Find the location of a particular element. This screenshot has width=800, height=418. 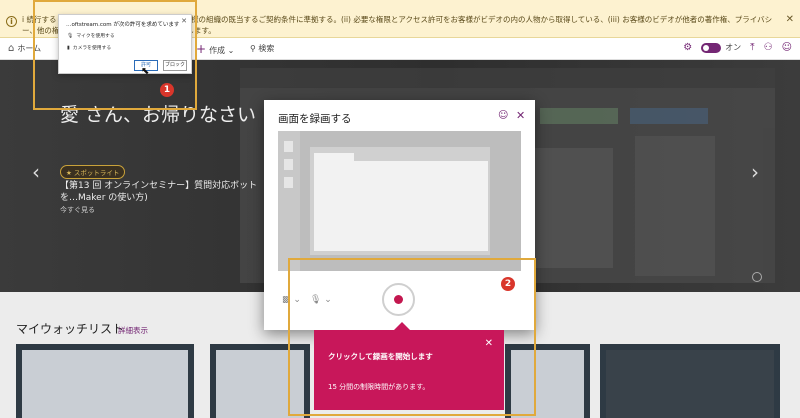

hero-mock-bar is located at coordinates (507, 78).